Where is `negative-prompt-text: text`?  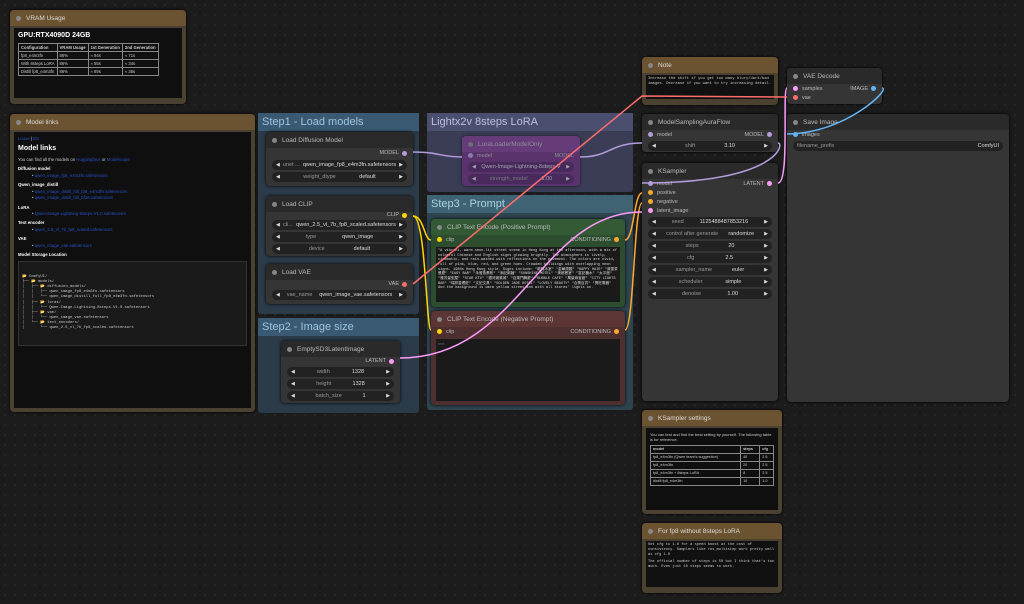
negative-prompt-text: text is located at coordinates (528, 370).